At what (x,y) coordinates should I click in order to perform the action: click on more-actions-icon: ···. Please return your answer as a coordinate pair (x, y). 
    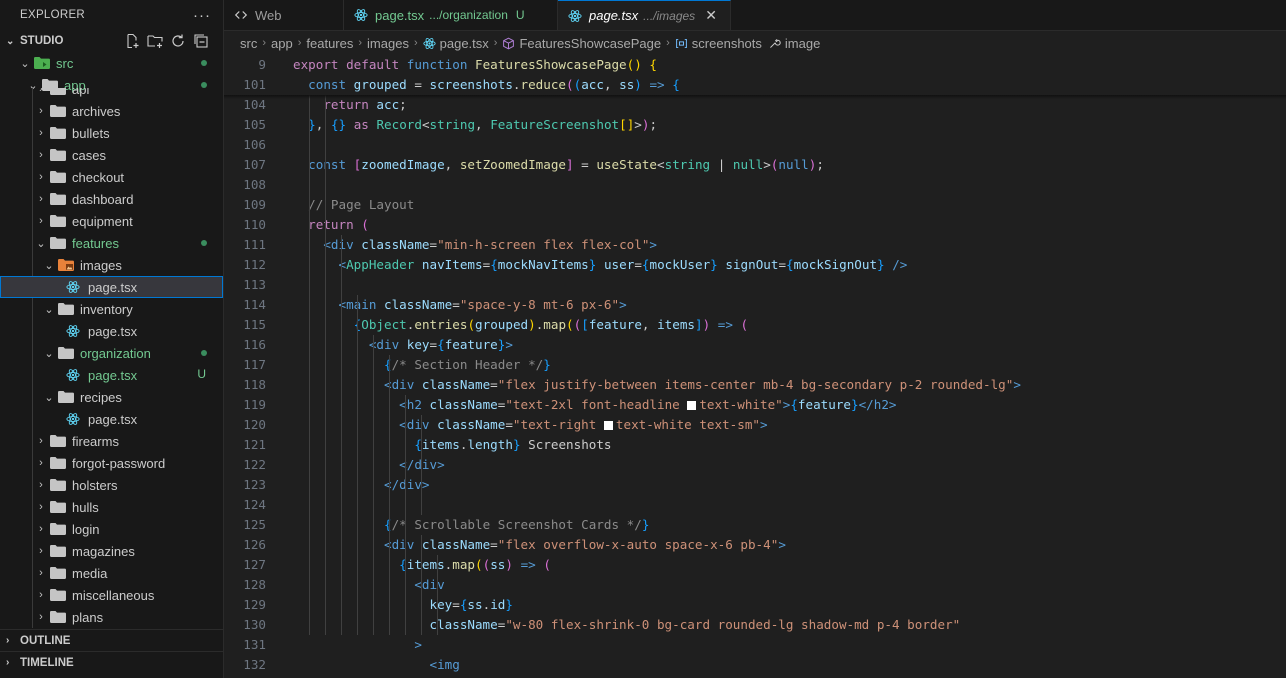
    Looking at the image, I should click on (202, 15).